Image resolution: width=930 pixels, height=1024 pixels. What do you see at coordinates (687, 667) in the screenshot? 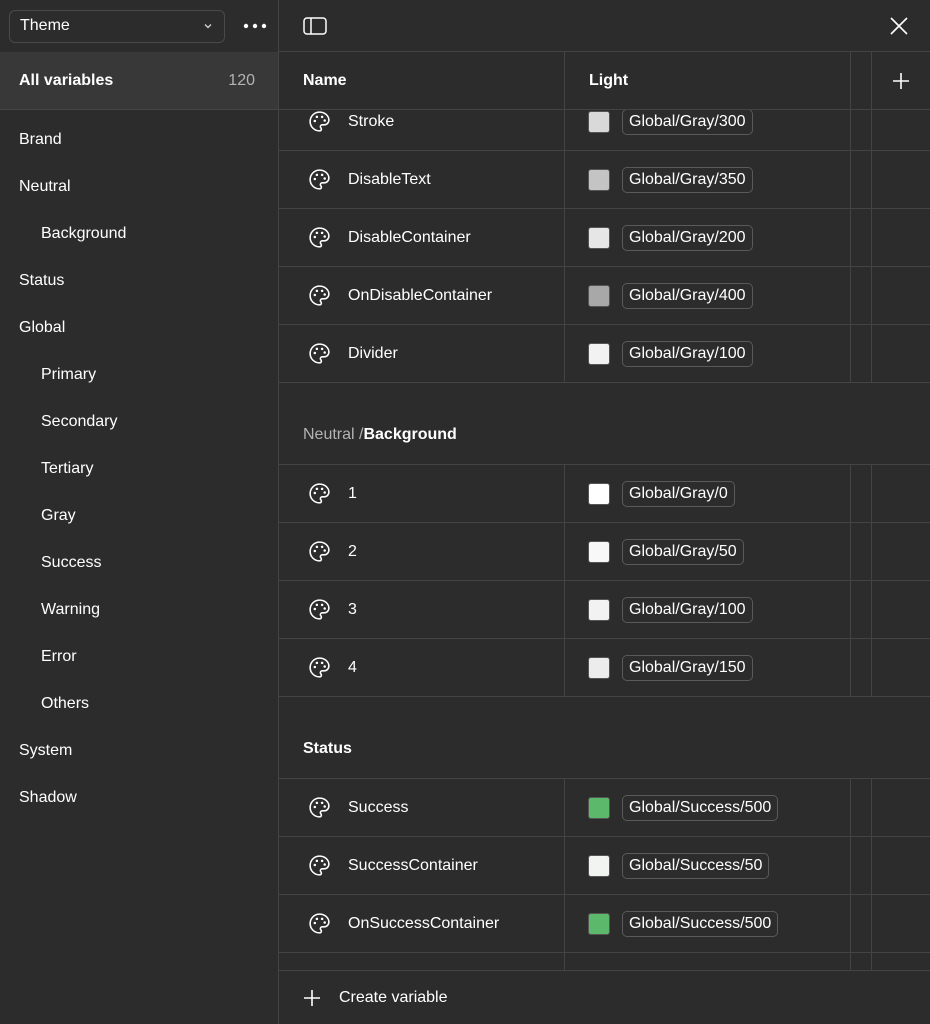
I see `alias-pill: Global/Gray/150` at bounding box center [687, 667].